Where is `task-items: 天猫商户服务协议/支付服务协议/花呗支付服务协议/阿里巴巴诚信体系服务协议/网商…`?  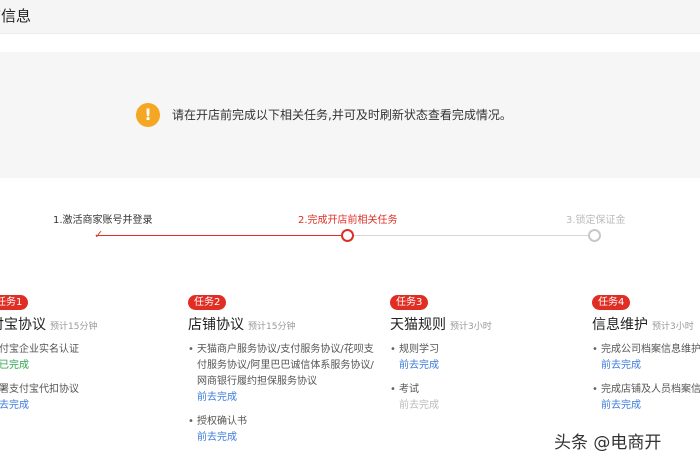
task-items: 天猫商户服务协议/支付服务协议/花呗支付服务协议/阿里巴巴诚信体系服务协议/网商… is located at coordinates (283, 394).